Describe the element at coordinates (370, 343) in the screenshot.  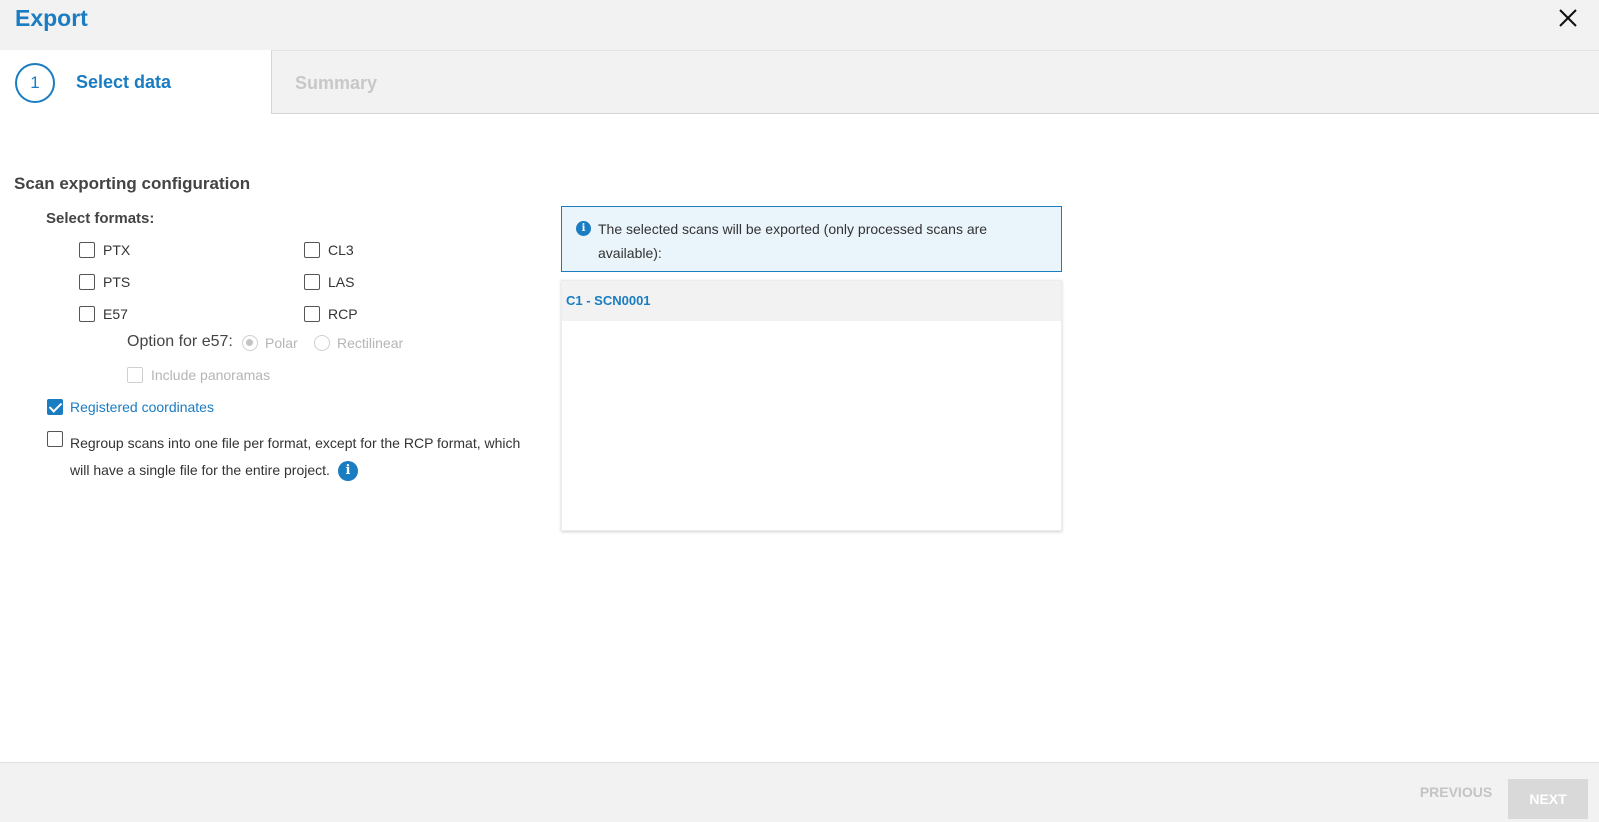
I see `radio-rectilinear-label: Rectilinear` at that location.